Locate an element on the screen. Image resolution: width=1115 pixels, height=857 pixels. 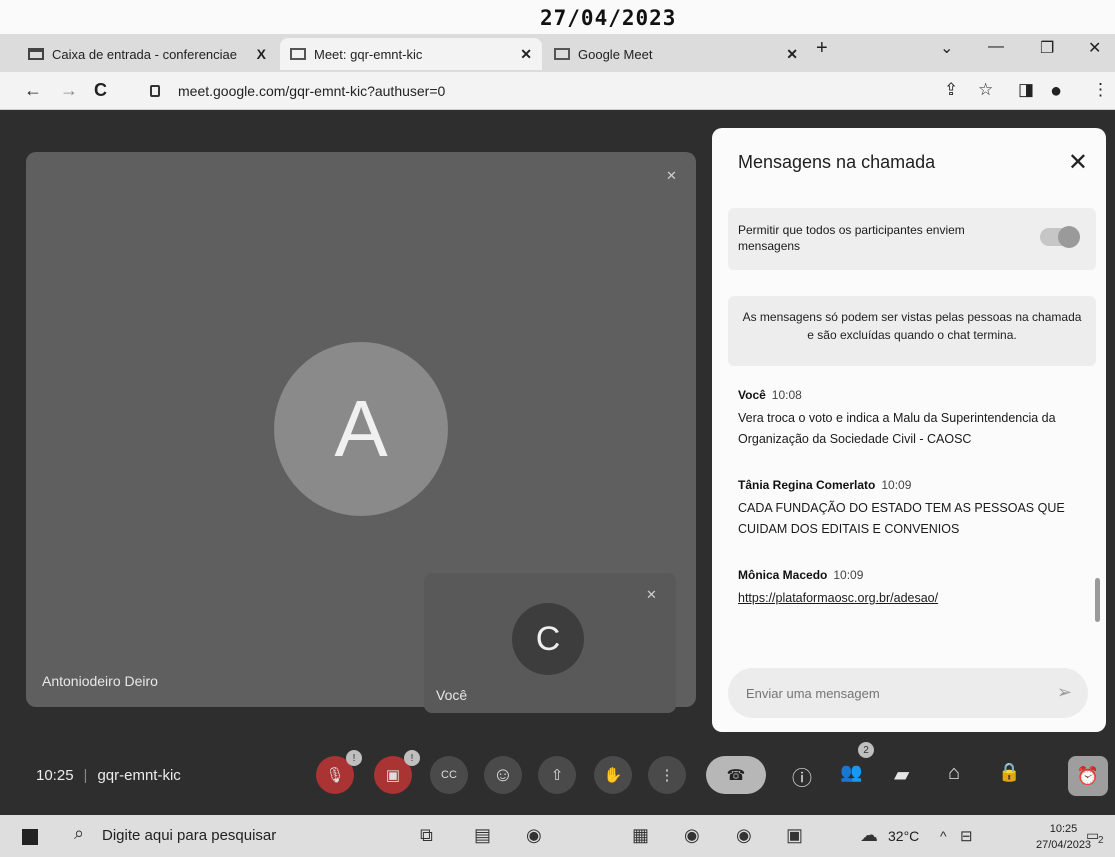
date-stamp: 27/04/2023 is located at coordinates (608, 18).